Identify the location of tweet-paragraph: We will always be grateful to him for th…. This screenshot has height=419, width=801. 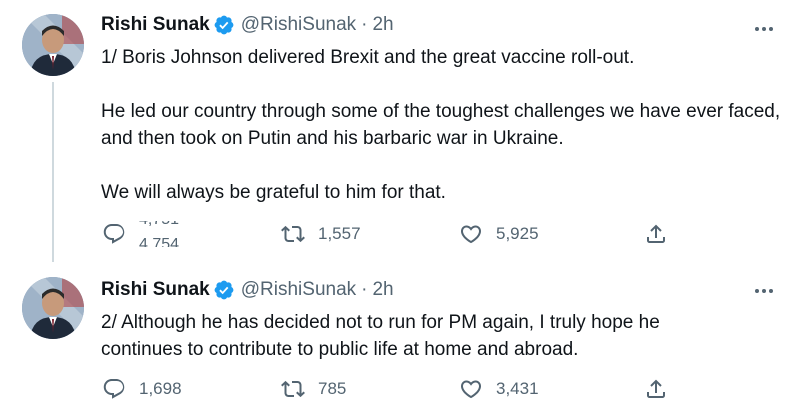
(273, 192).